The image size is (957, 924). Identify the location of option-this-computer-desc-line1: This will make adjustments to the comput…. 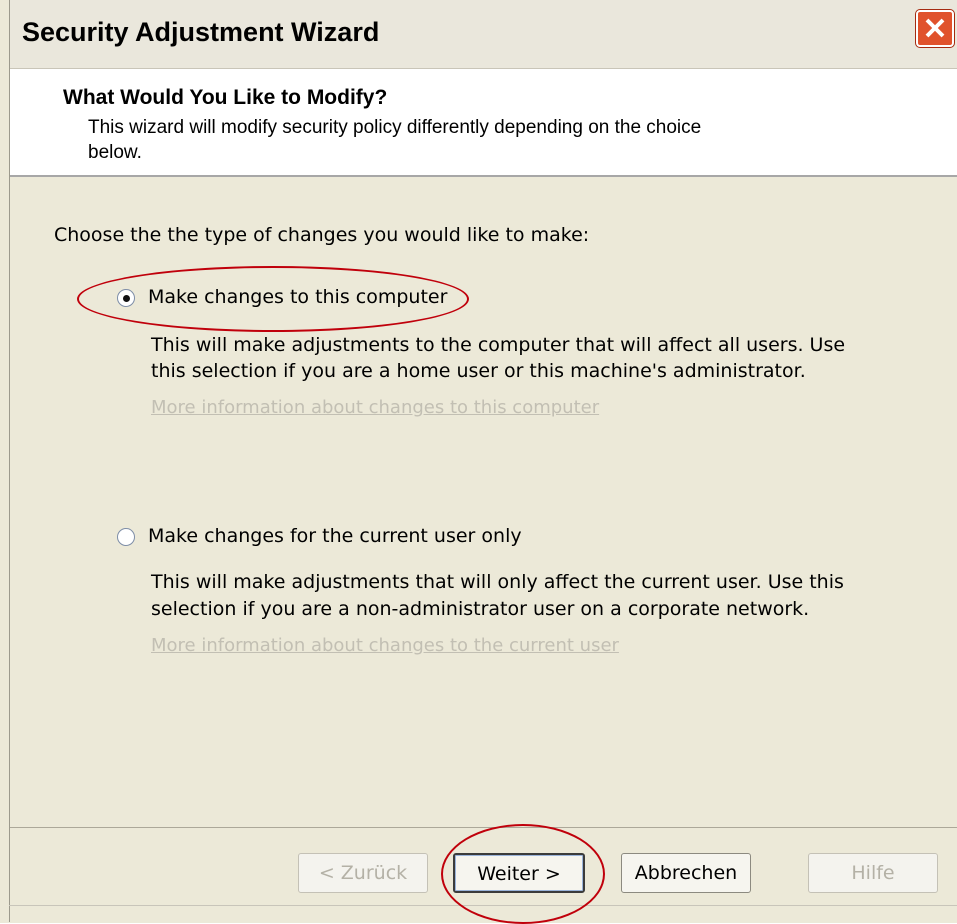
(498, 345).